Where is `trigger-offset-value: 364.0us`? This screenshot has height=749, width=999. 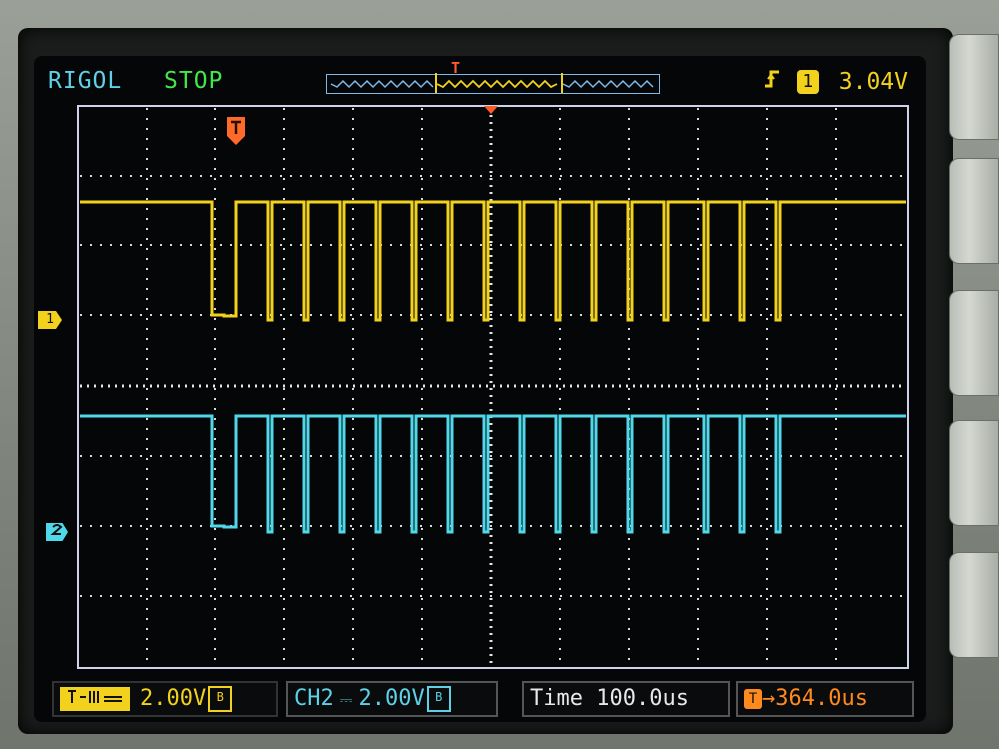 trigger-offset-value: 364.0us is located at coordinates (821, 698).